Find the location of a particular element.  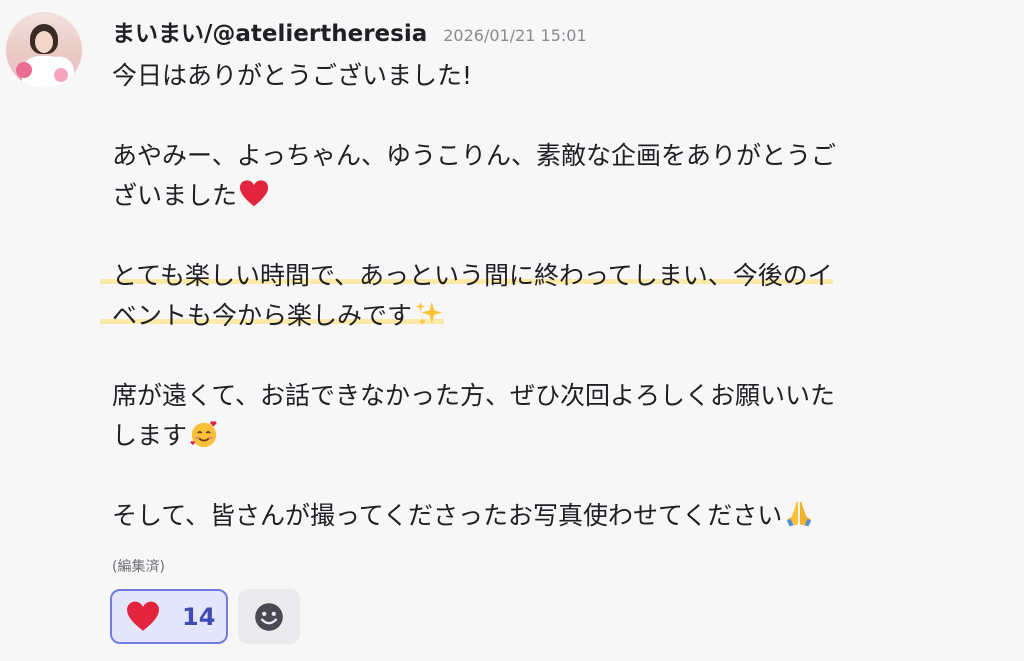

message-header: まいまい/@ateliertheresia 2026/01/21 15:01 is located at coordinates (349, 31).